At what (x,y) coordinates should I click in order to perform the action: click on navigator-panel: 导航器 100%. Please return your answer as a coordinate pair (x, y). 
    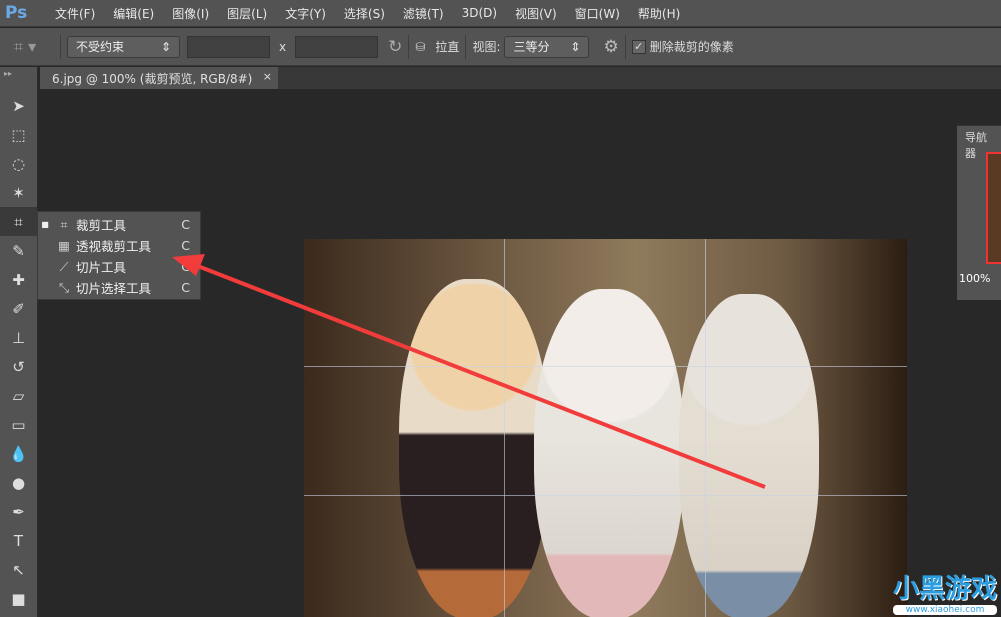
    Looking at the image, I should click on (979, 212).